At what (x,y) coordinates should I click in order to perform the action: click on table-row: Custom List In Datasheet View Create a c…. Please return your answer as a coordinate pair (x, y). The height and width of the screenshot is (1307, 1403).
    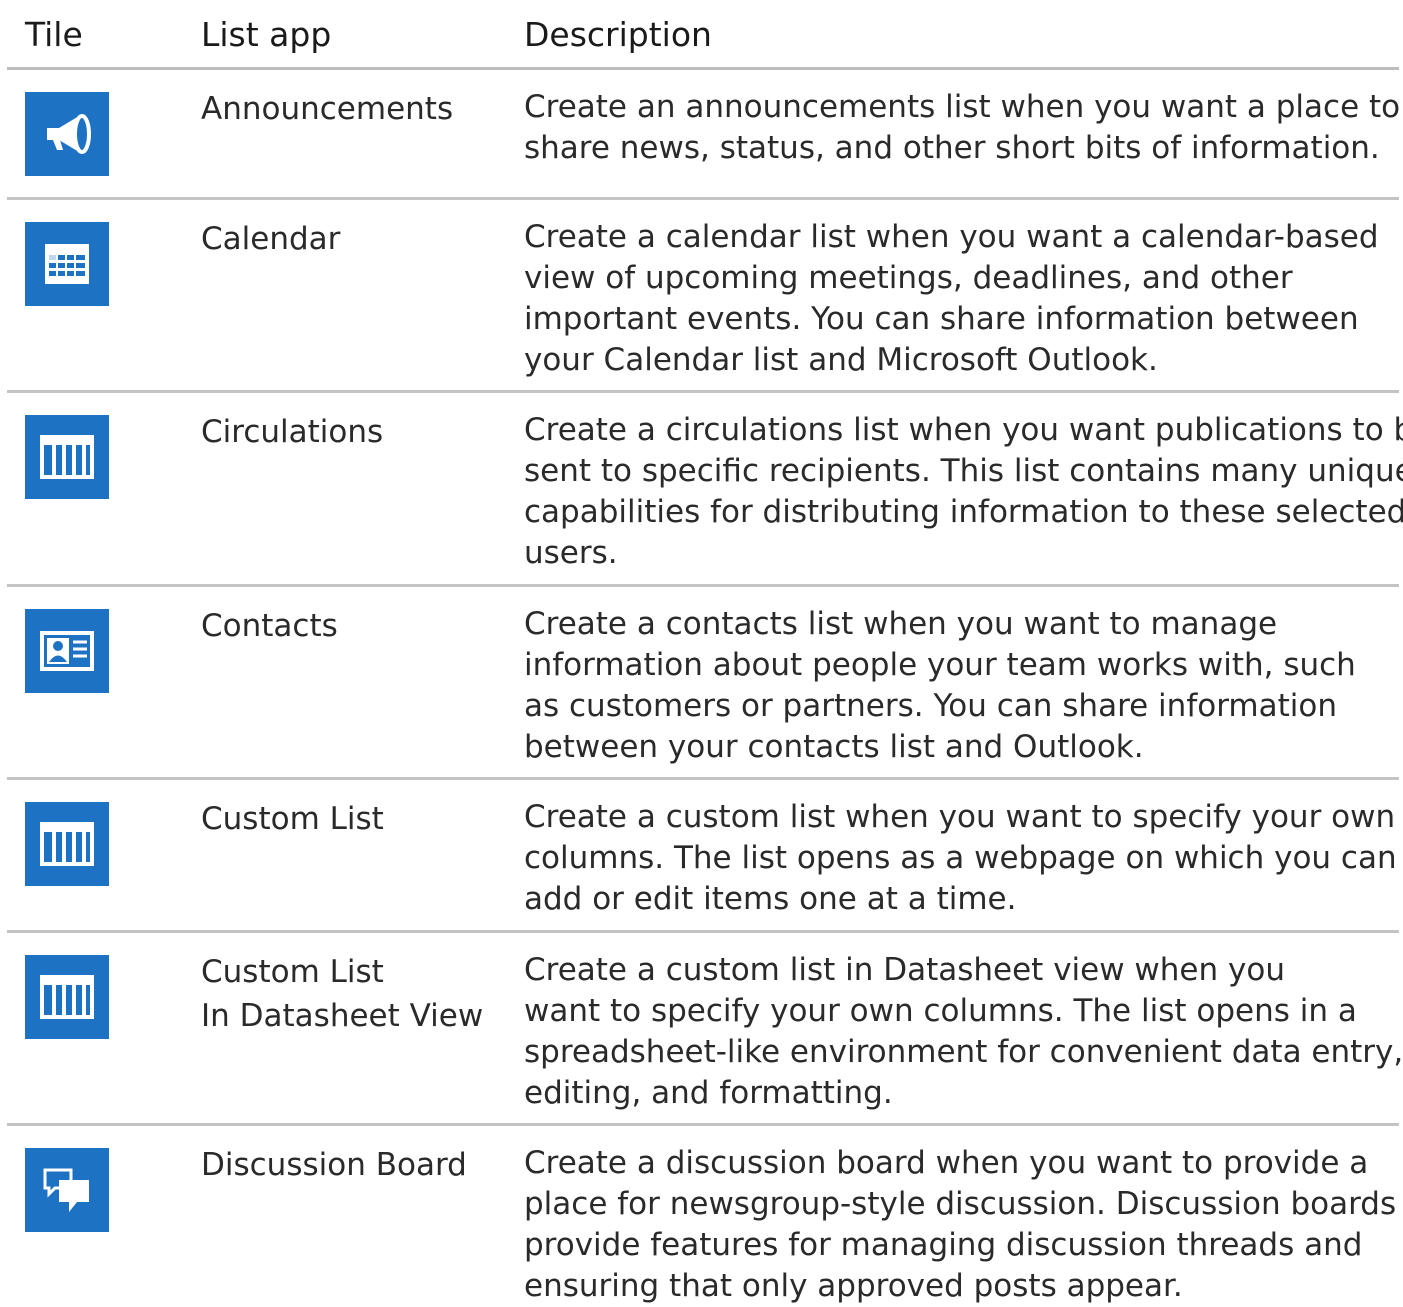
    Looking at the image, I should click on (705, 1029).